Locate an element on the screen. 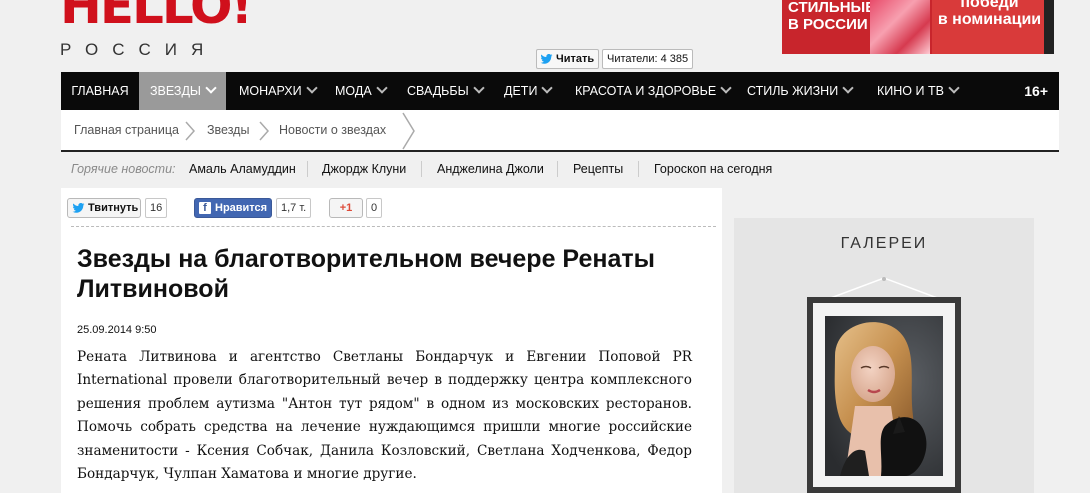 The width and height of the screenshot is (1090, 493). twitter-follow-button: Читать is located at coordinates (568, 59).